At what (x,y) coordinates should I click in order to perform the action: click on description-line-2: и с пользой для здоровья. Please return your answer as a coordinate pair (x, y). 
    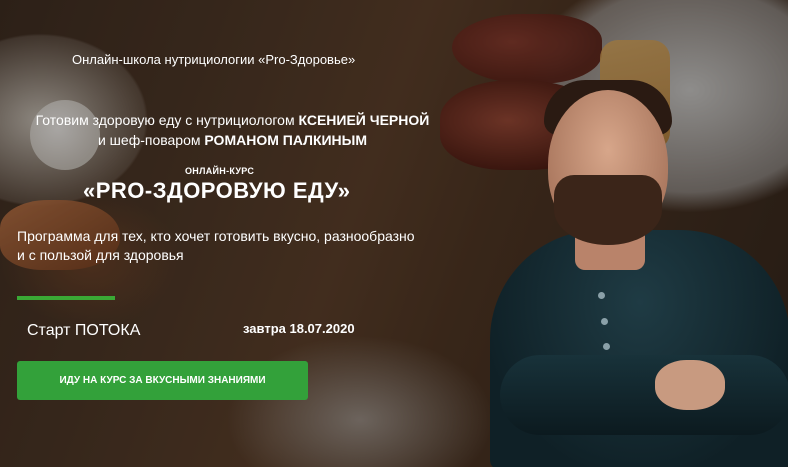
    Looking at the image, I should click on (100, 255).